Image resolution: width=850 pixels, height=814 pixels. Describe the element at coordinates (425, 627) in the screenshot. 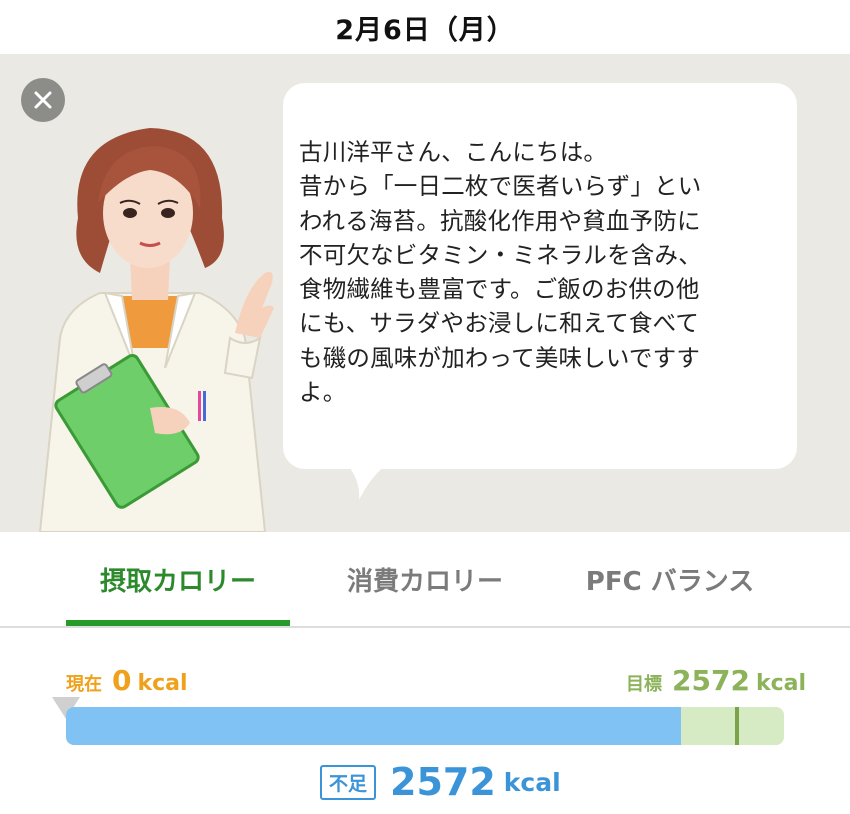

I see `tabs-divider` at that location.